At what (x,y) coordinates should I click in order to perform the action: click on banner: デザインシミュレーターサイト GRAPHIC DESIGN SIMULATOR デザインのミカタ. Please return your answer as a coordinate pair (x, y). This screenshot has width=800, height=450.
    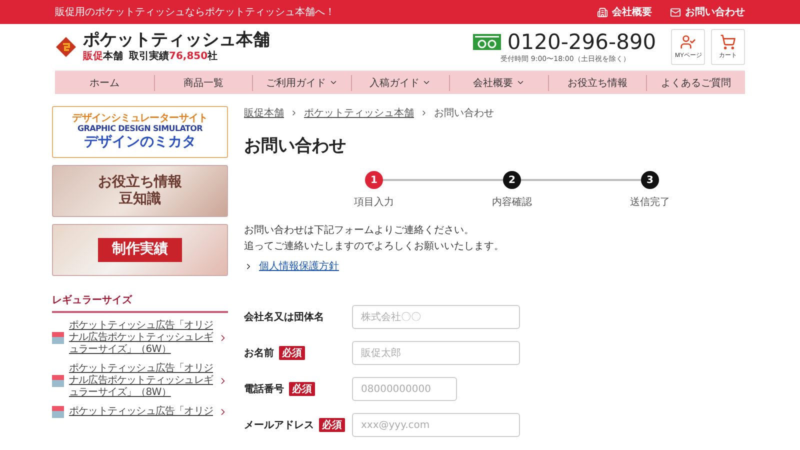
    Looking at the image, I should click on (140, 132).